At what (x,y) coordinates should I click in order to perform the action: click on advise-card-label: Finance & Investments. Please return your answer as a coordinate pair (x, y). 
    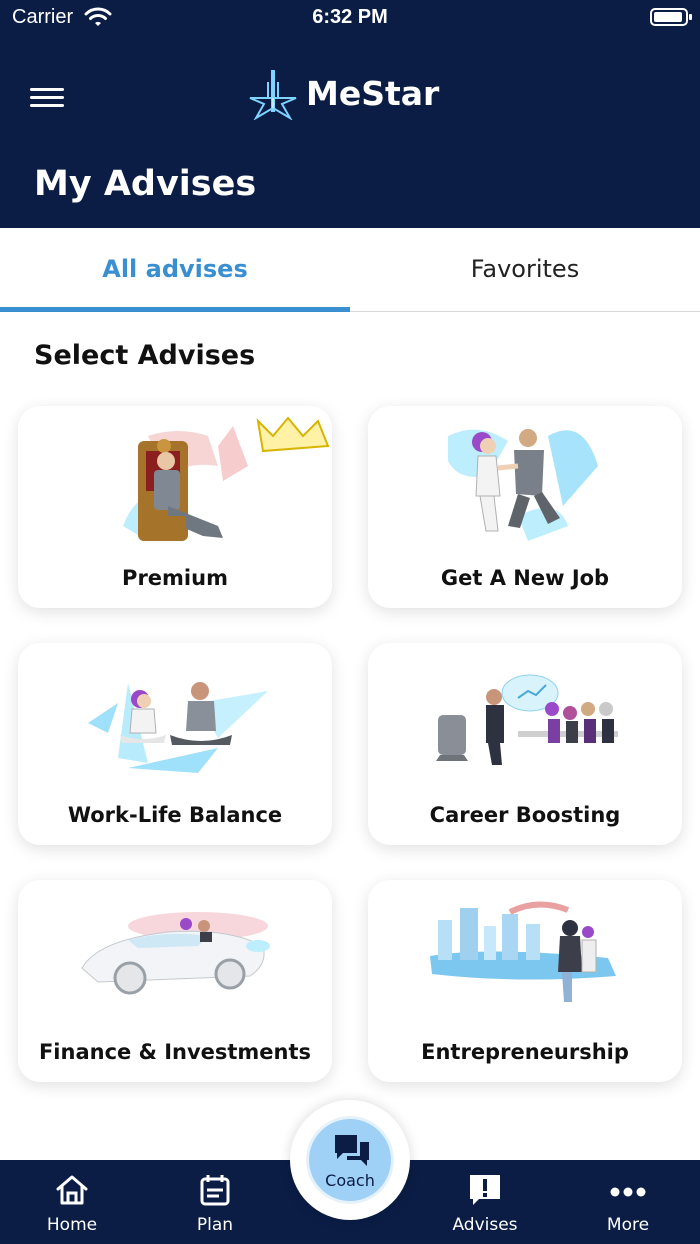
    Looking at the image, I should click on (175, 1052).